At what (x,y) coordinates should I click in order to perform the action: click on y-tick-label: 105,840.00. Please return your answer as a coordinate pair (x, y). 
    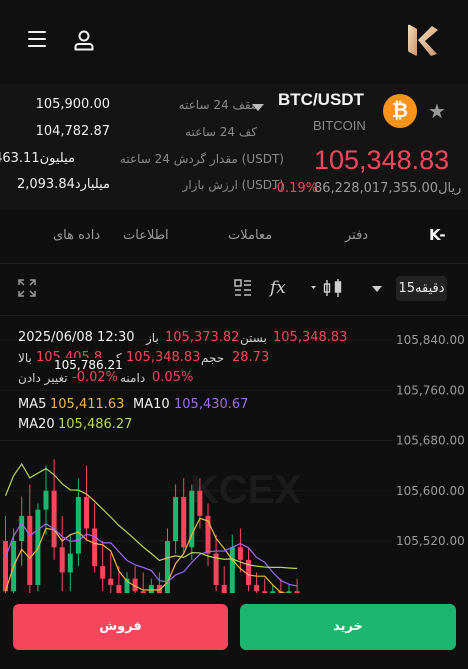
    Looking at the image, I should click on (430, 340).